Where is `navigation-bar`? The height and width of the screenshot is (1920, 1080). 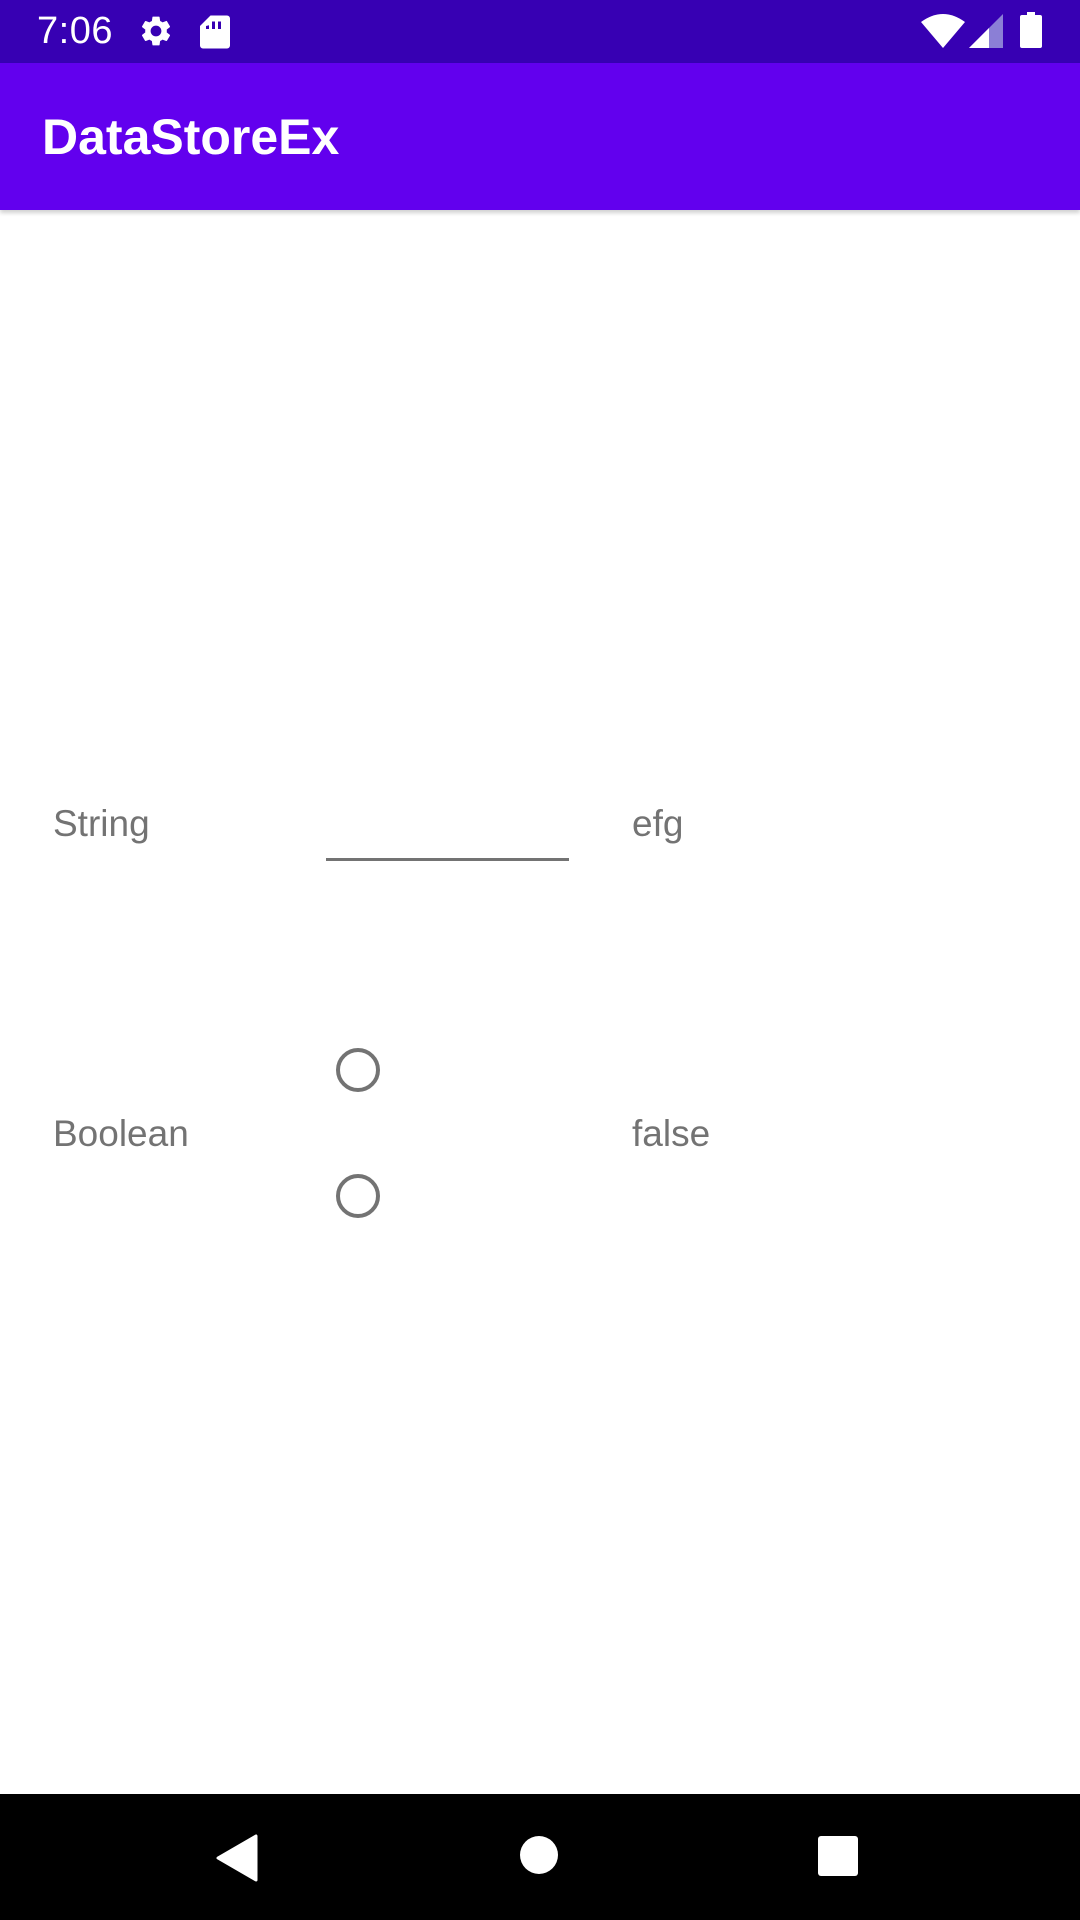
navigation-bar is located at coordinates (540, 1857).